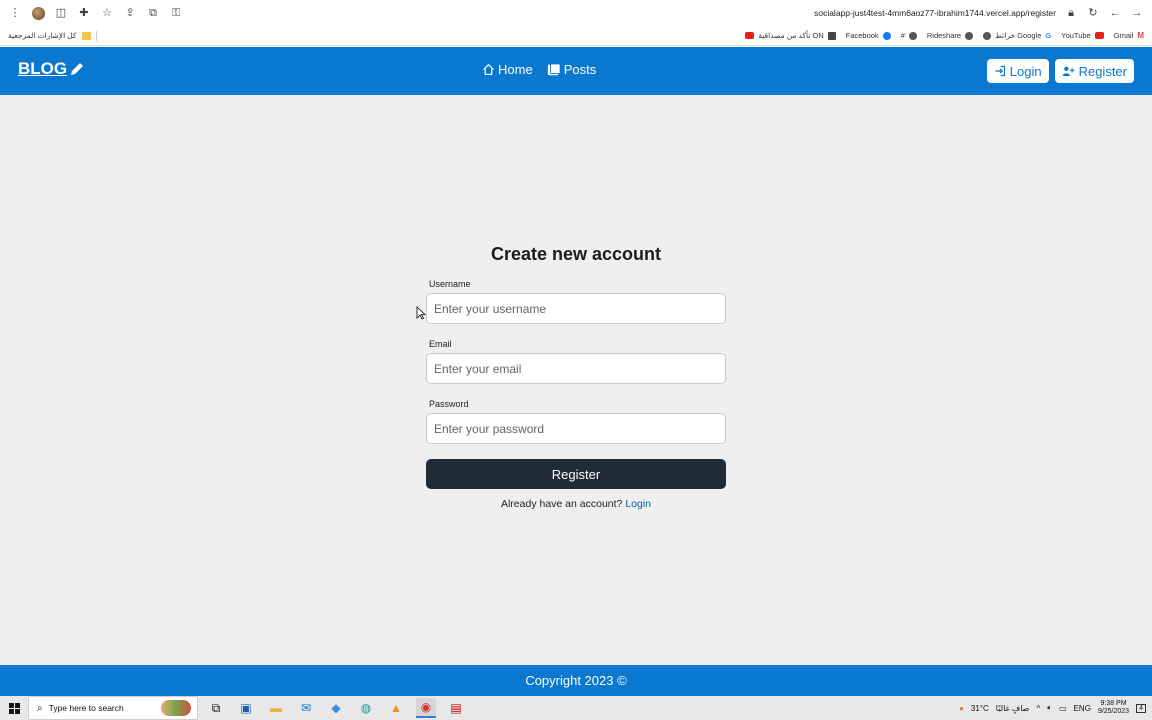 The width and height of the screenshot is (1152, 720). Describe the element at coordinates (216, 708) in the screenshot. I see `task-view-icon: ⧉` at that location.